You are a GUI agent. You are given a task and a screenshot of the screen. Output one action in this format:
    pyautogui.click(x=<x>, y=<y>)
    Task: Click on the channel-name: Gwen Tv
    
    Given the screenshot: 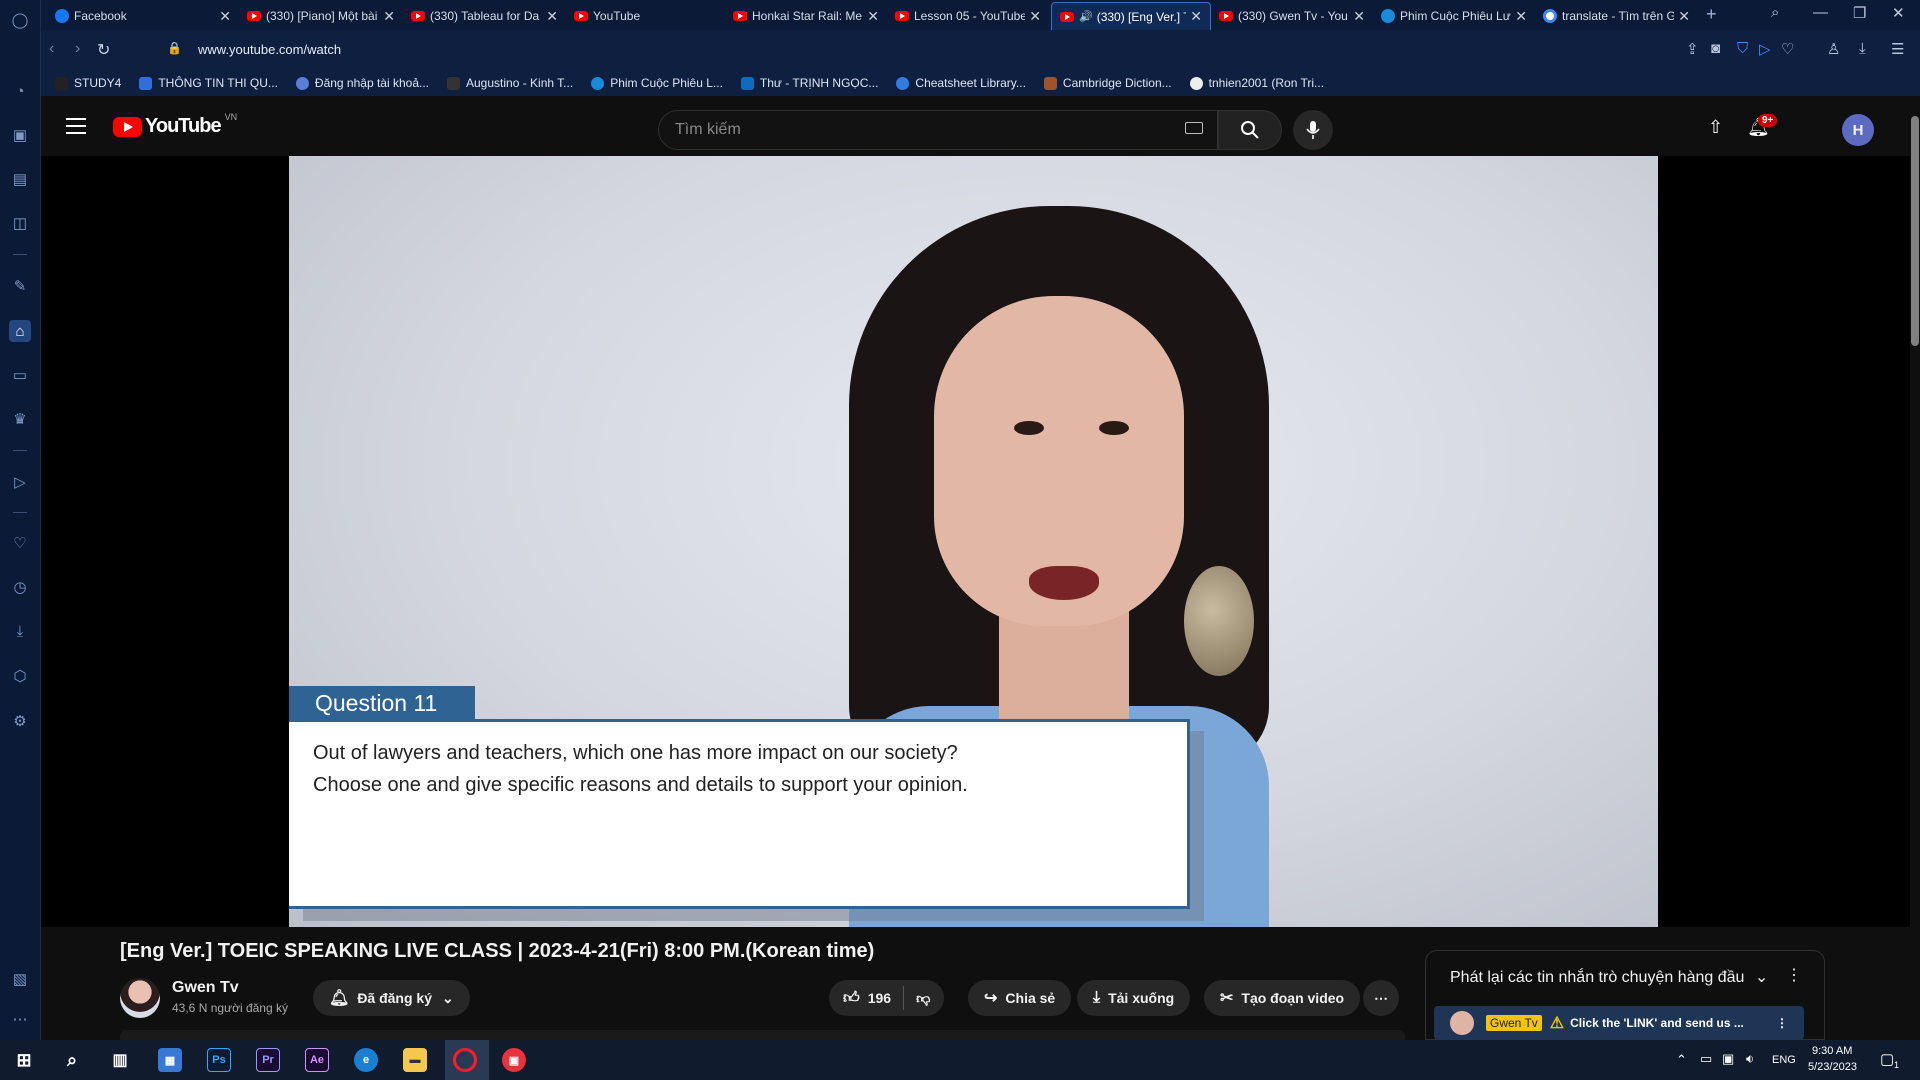 What is the action you would take?
    pyautogui.click(x=205, y=988)
    